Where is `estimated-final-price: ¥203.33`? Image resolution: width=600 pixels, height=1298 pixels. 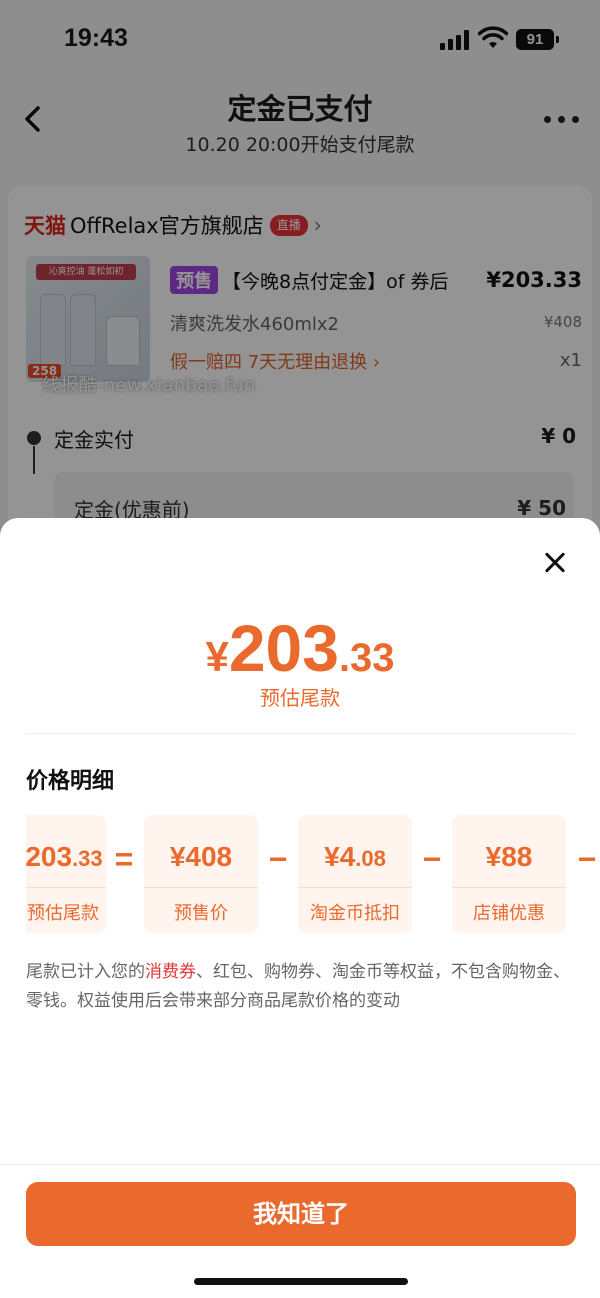 estimated-final-price: ¥203.33 is located at coordinates (300, 648).